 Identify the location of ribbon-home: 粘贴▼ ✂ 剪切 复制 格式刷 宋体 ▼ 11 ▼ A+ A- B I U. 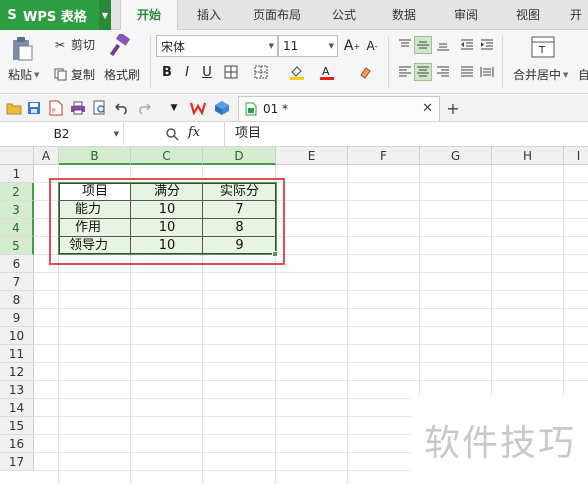
(294, 62).